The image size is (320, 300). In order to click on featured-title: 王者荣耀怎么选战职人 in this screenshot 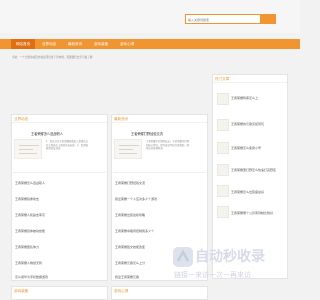, I will do `click(47, 133)`.